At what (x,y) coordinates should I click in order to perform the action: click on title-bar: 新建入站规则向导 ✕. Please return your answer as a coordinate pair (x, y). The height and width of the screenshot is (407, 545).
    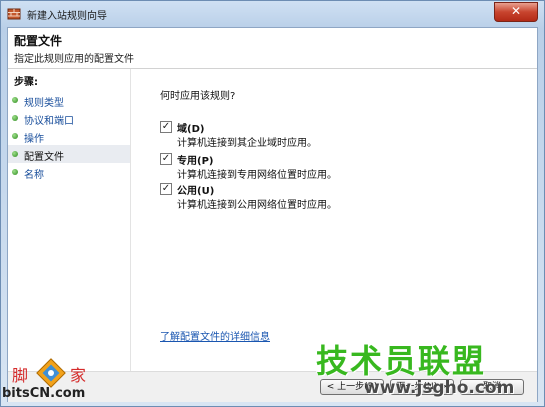
    Looking at the image, I should click on (272, 14).